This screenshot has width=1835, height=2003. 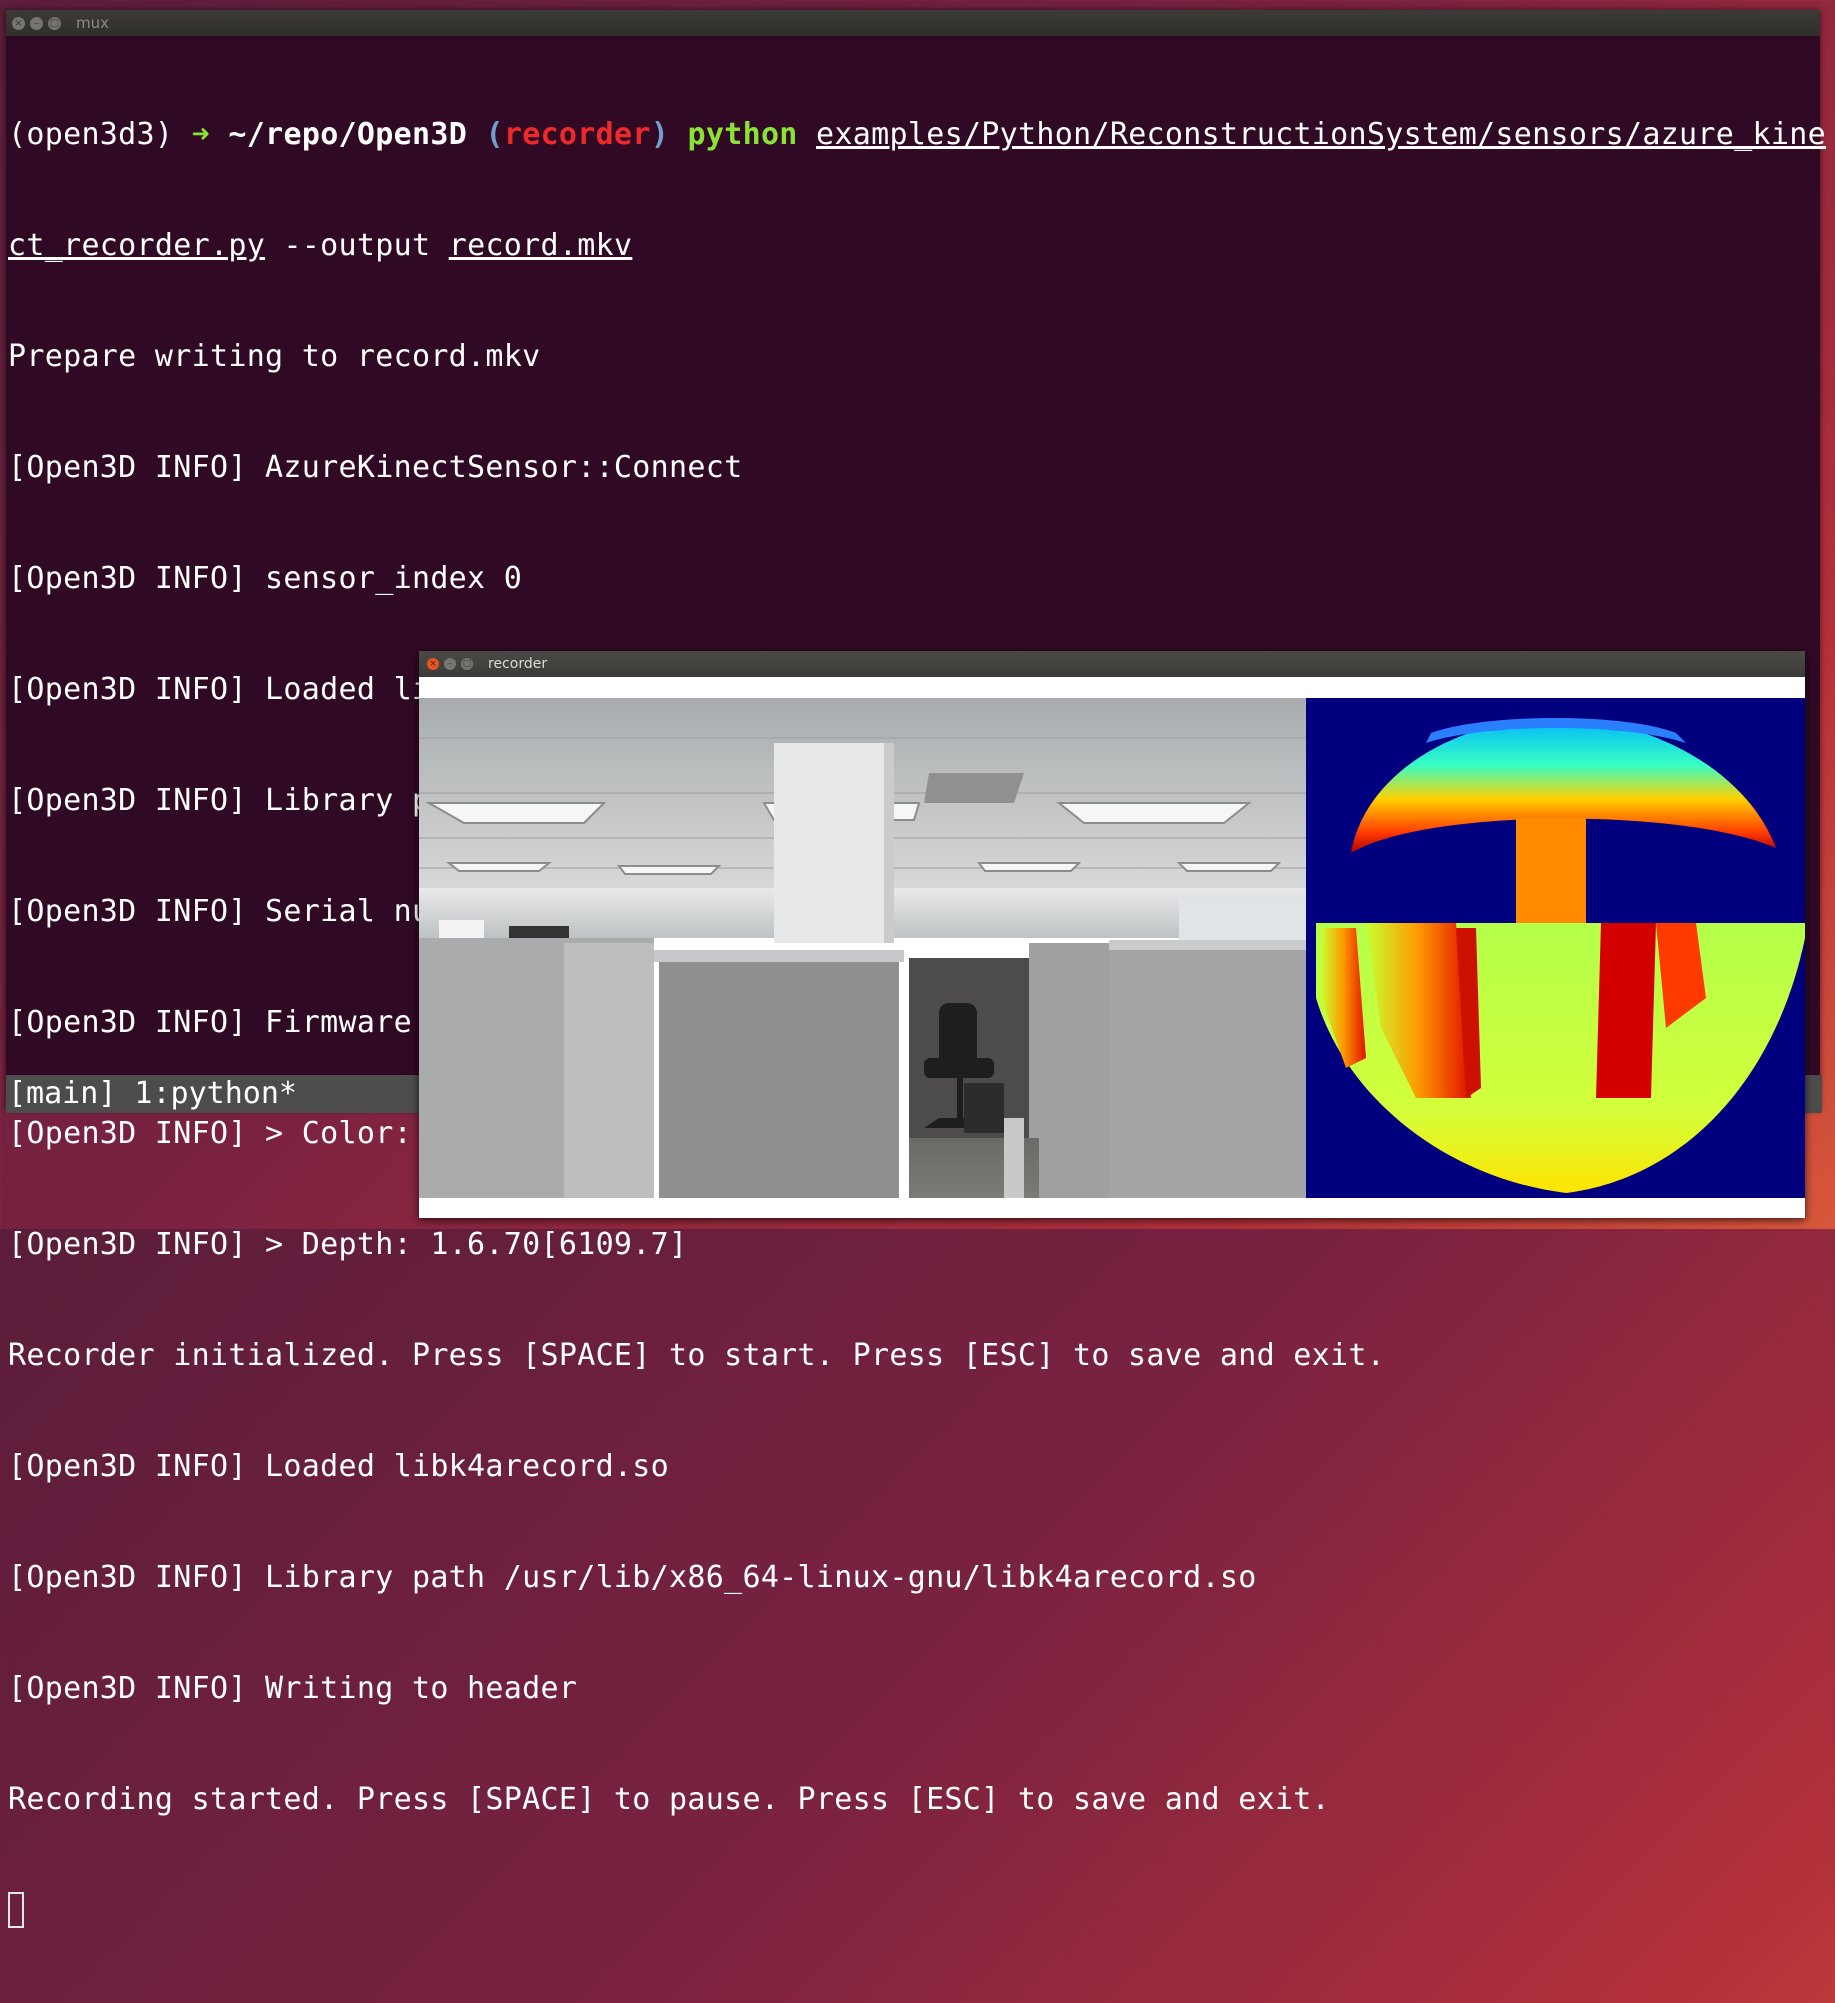 I want to click on office-scene-image, so click(x=862, y=948).